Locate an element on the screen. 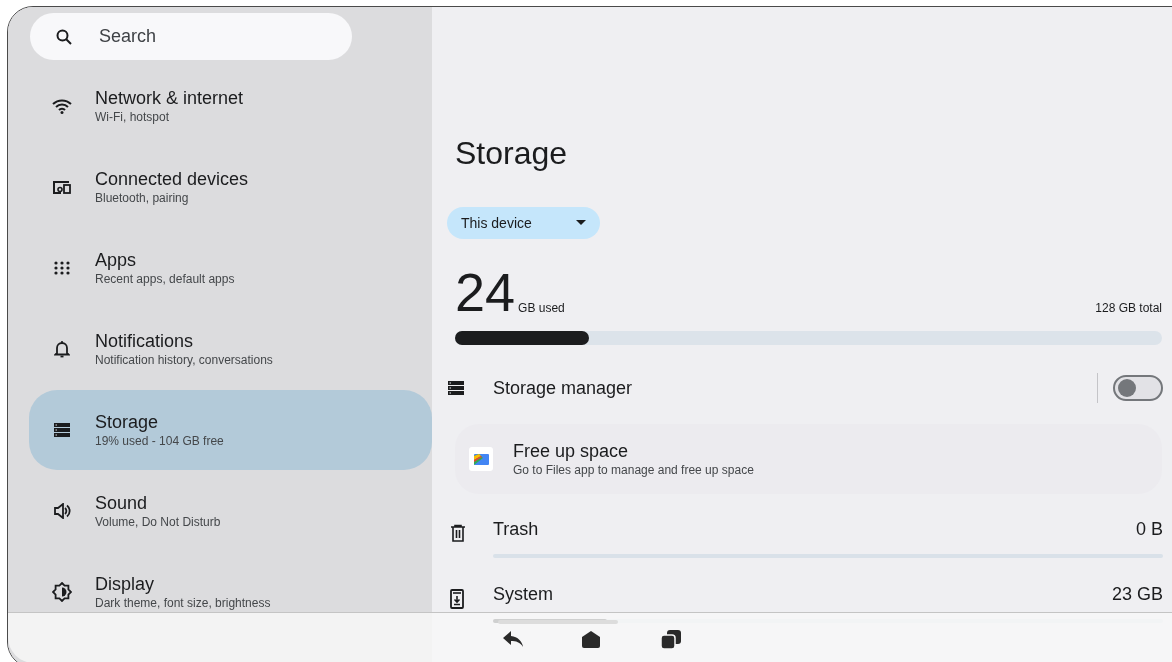 The height and width of the screenshot is (662, 1172). home-icon is located at coordinates (591, 639).